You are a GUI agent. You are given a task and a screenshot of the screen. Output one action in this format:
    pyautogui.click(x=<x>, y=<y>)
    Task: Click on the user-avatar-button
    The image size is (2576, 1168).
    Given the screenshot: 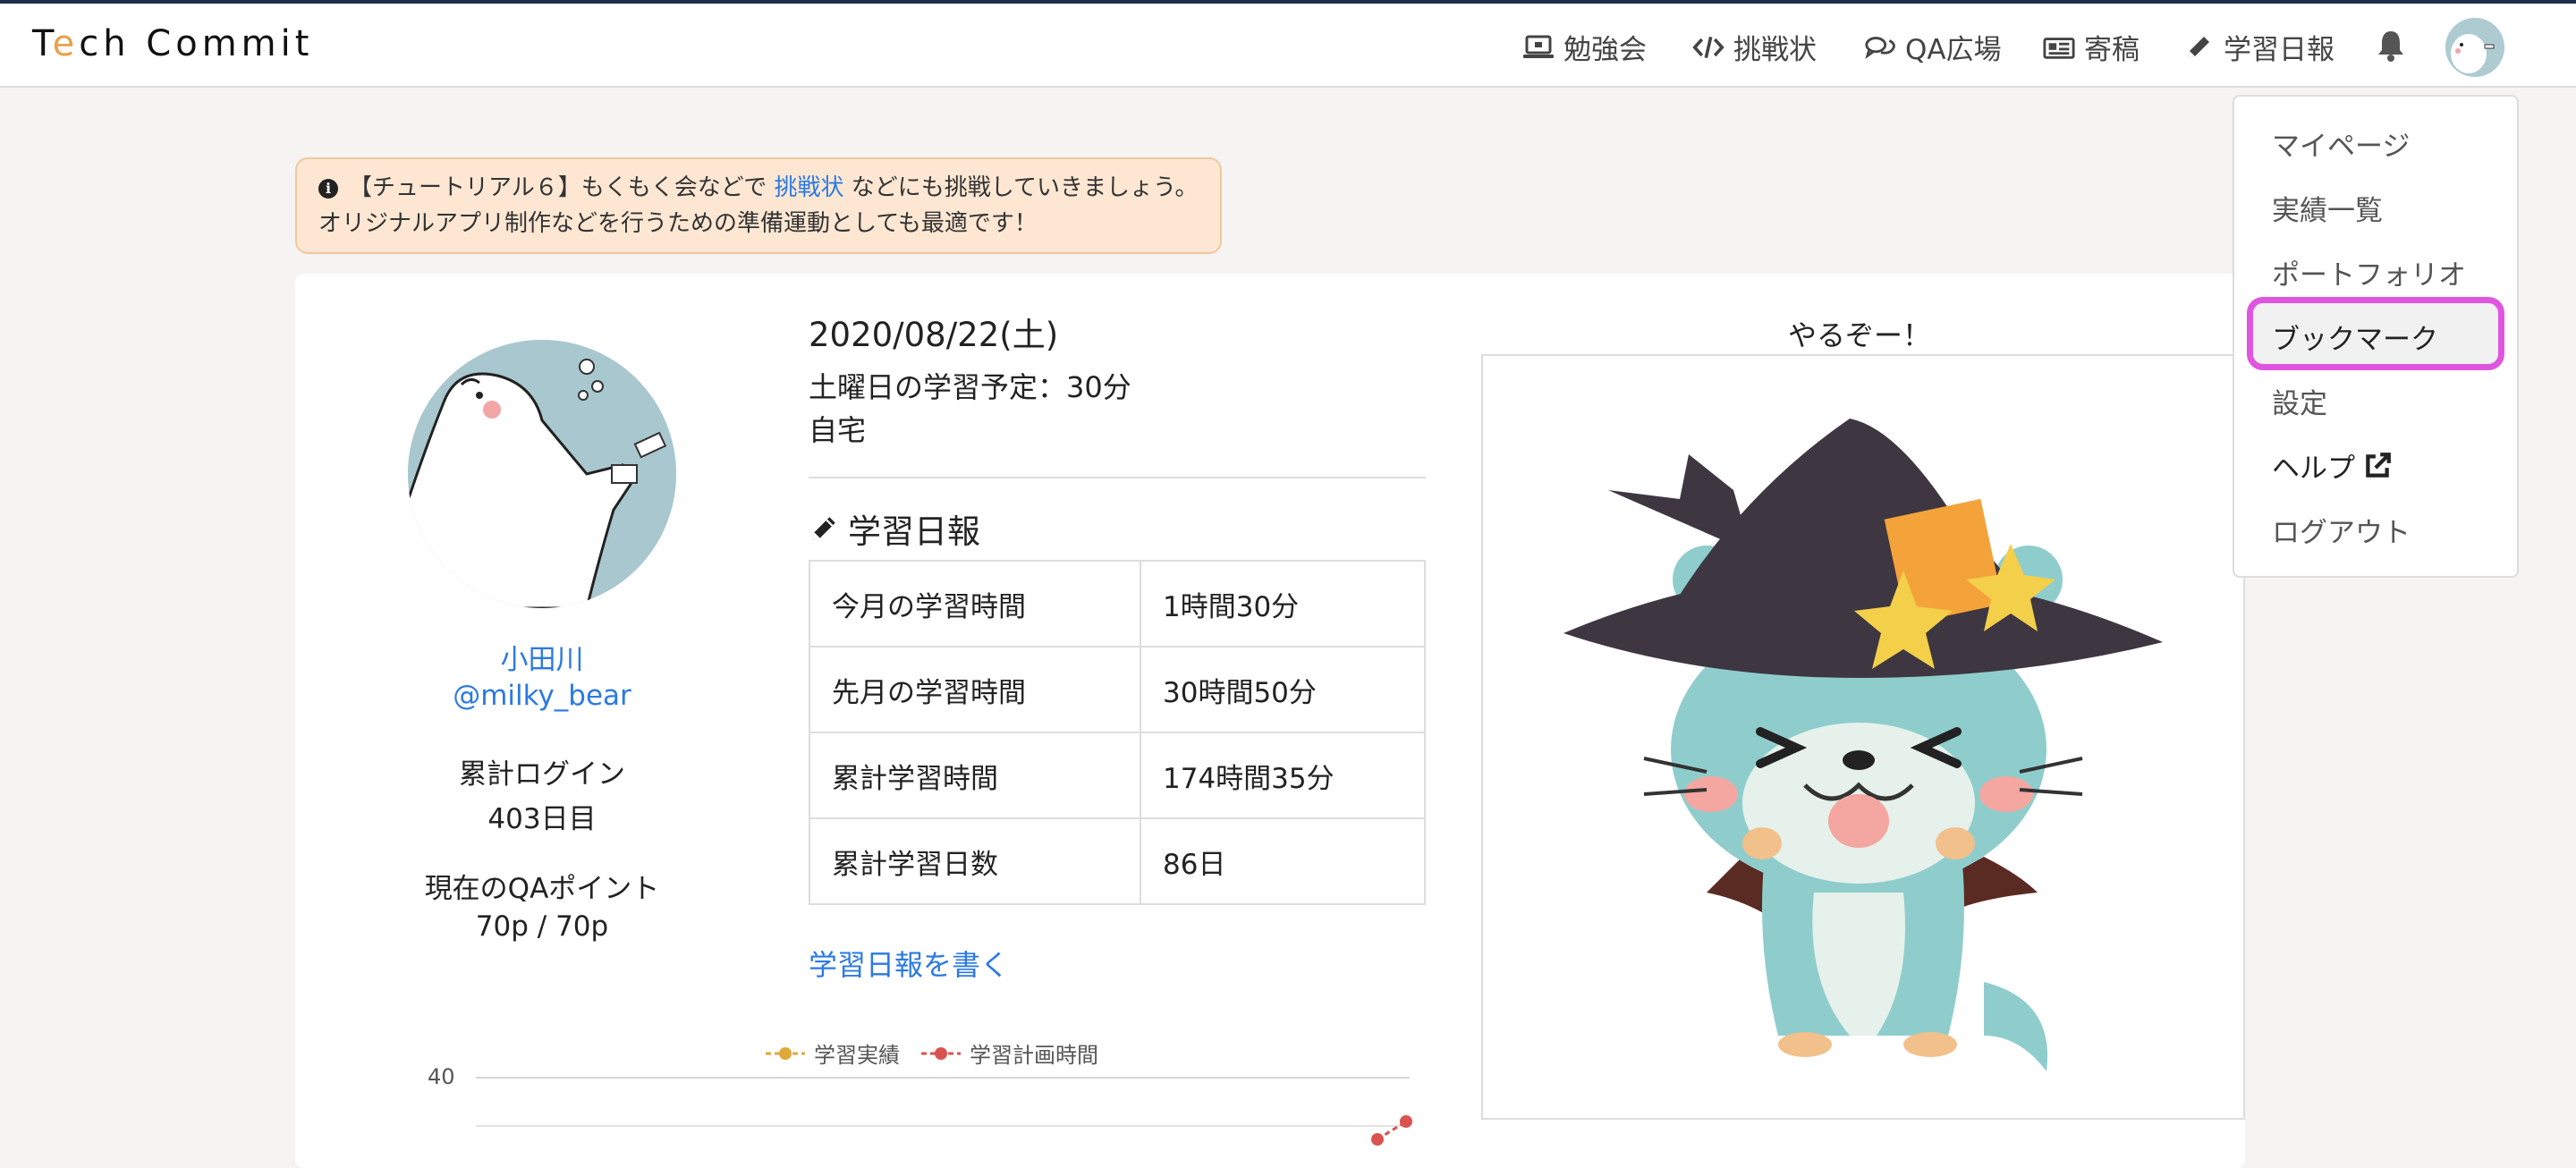 What is the action you would take?
    pyautogui.click(x=2474, y=47)
    